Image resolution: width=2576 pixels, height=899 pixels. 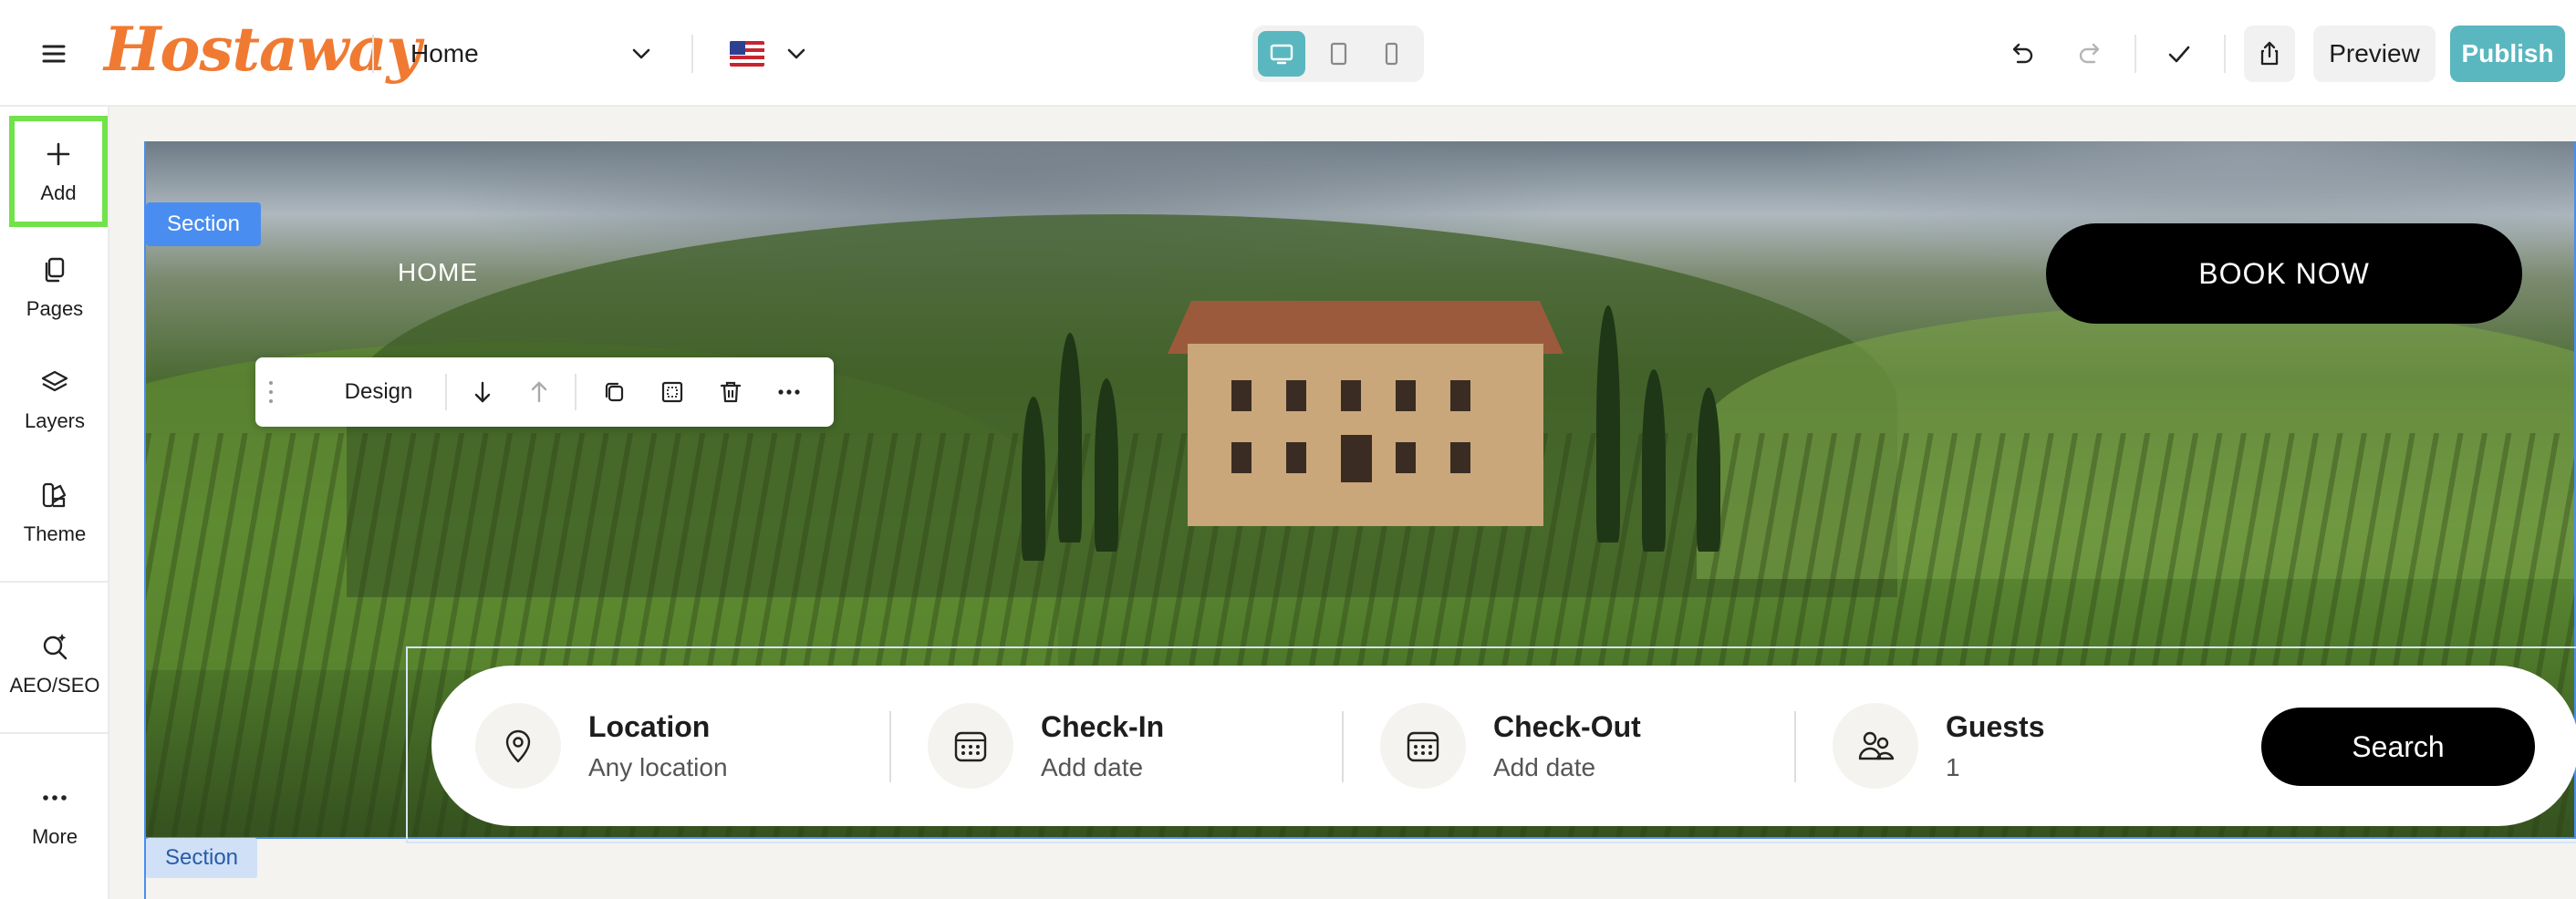 I want to click on trash-icon, so click(x=730, y=392).